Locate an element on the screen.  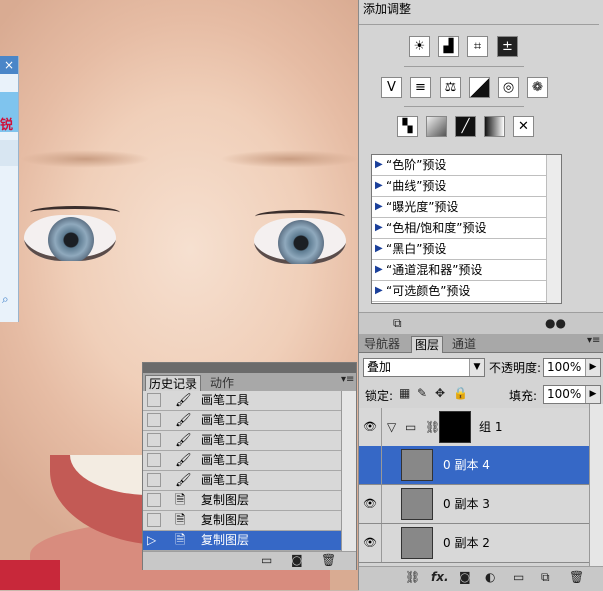
blend-mode-select: 叠加 ▼ is located at coordinates (424, 367).